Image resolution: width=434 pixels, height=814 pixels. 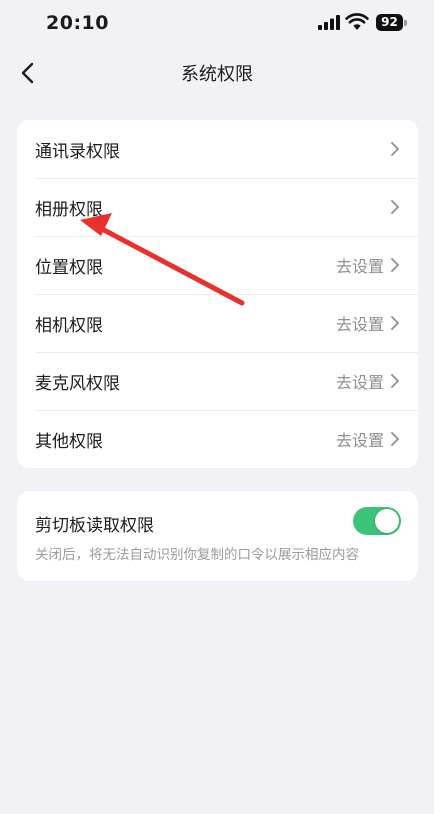 What do you see at coordinates (69, 325) in the screenshot?
I see `permission-label: 相机权限` at bounding box center [69, 325].